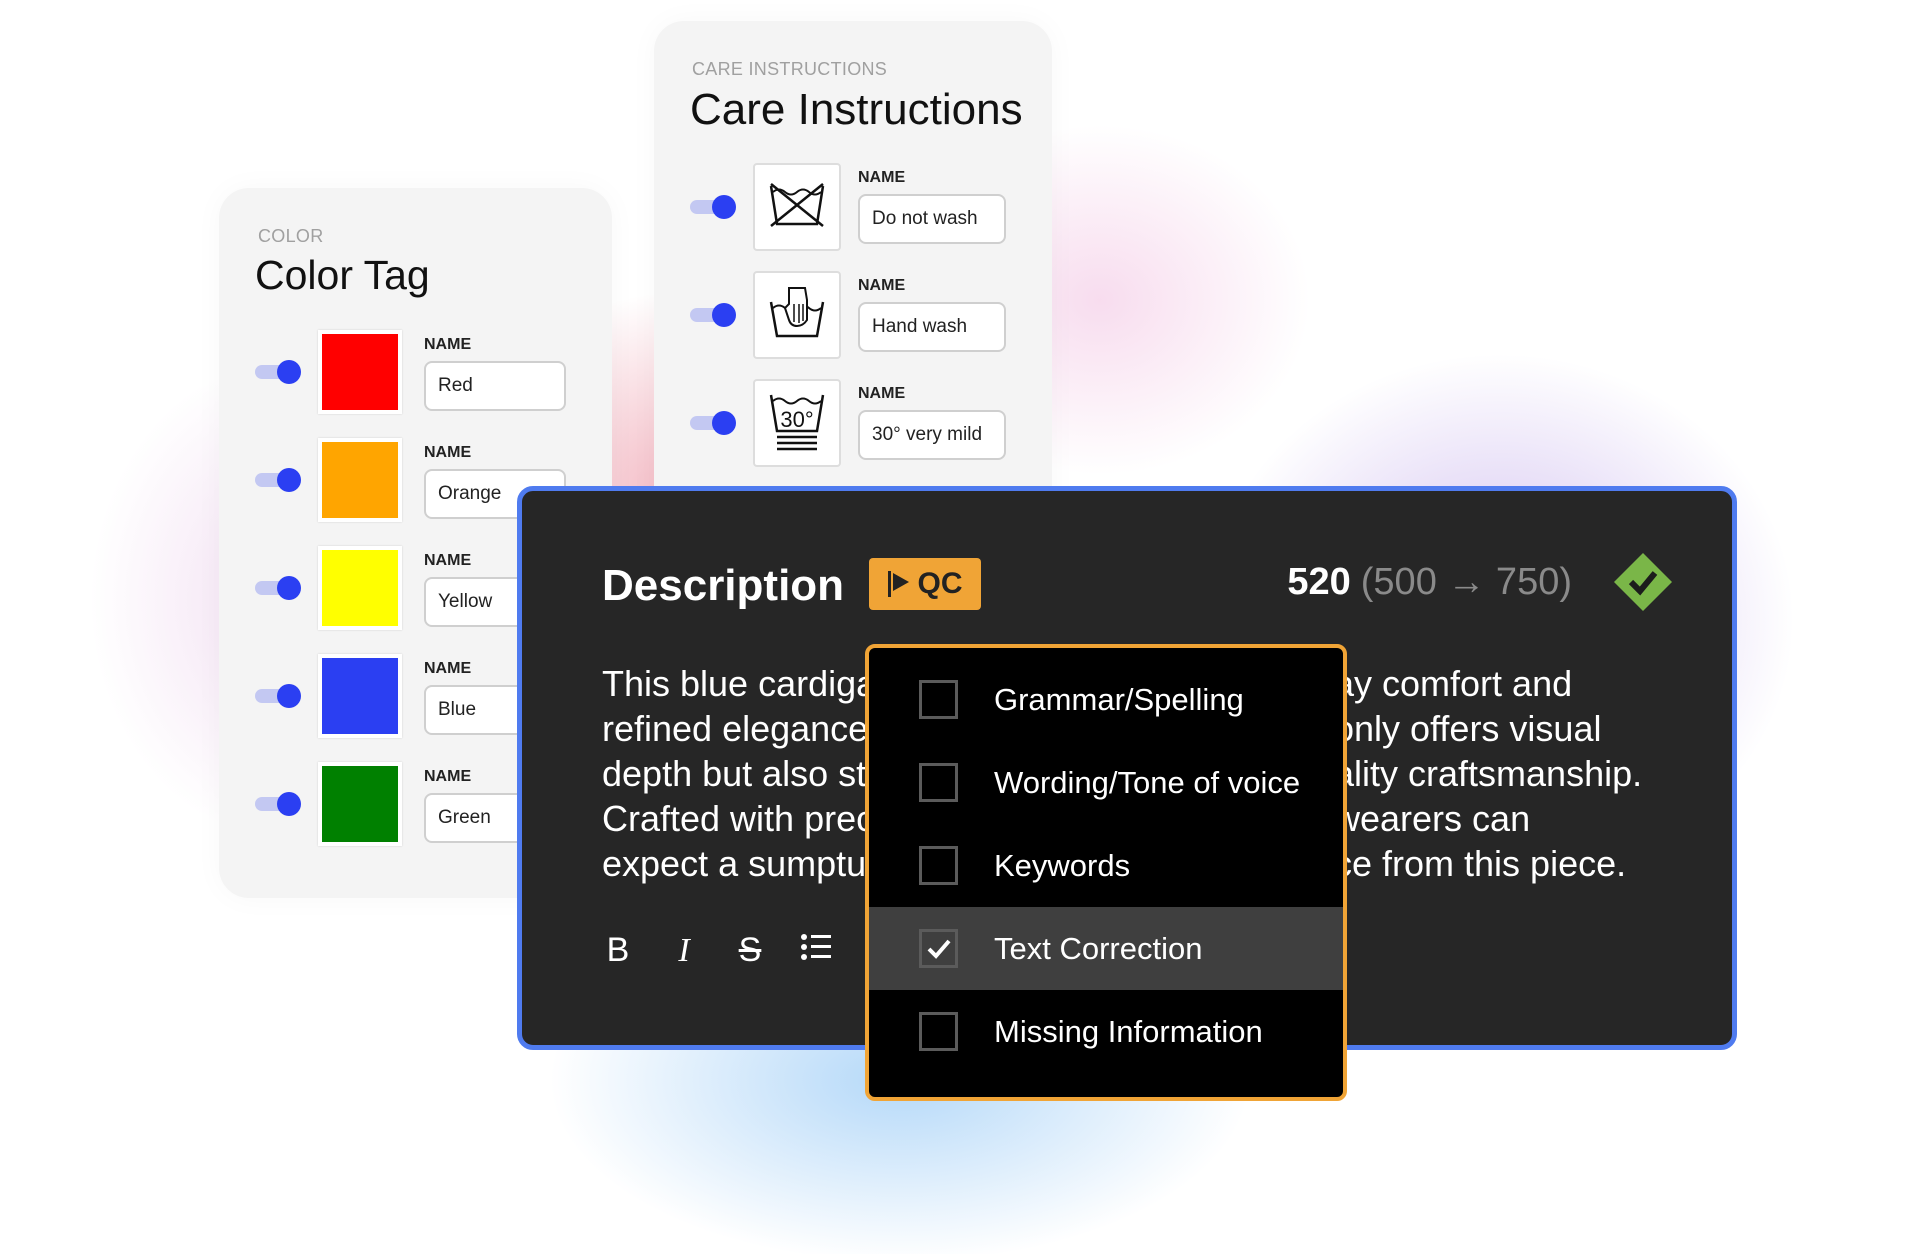 The height and width of the screenshot is (1254, 1906). Describe the element at coordinates (738, 818) in the screenshot. I see `text-line: Crafted with prec` at that location.